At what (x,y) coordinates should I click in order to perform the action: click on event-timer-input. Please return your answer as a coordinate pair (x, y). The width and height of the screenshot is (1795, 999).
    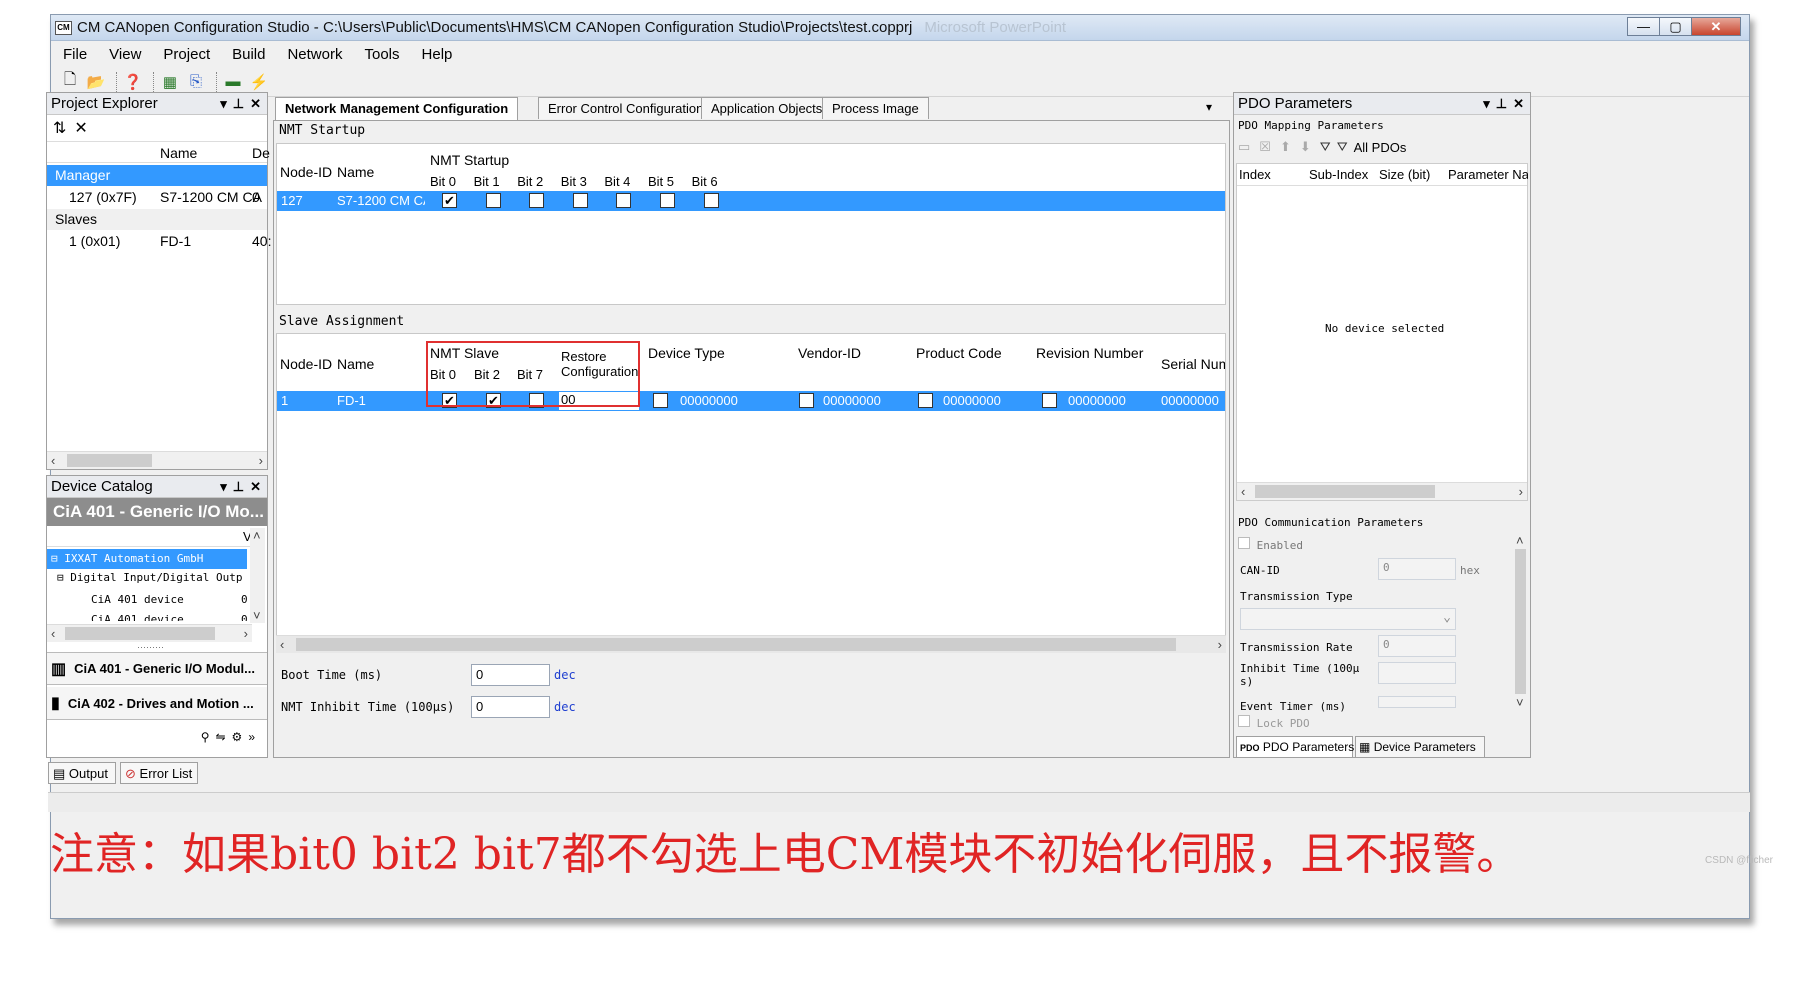
    Looking at the image, I should click on (1417, 702).